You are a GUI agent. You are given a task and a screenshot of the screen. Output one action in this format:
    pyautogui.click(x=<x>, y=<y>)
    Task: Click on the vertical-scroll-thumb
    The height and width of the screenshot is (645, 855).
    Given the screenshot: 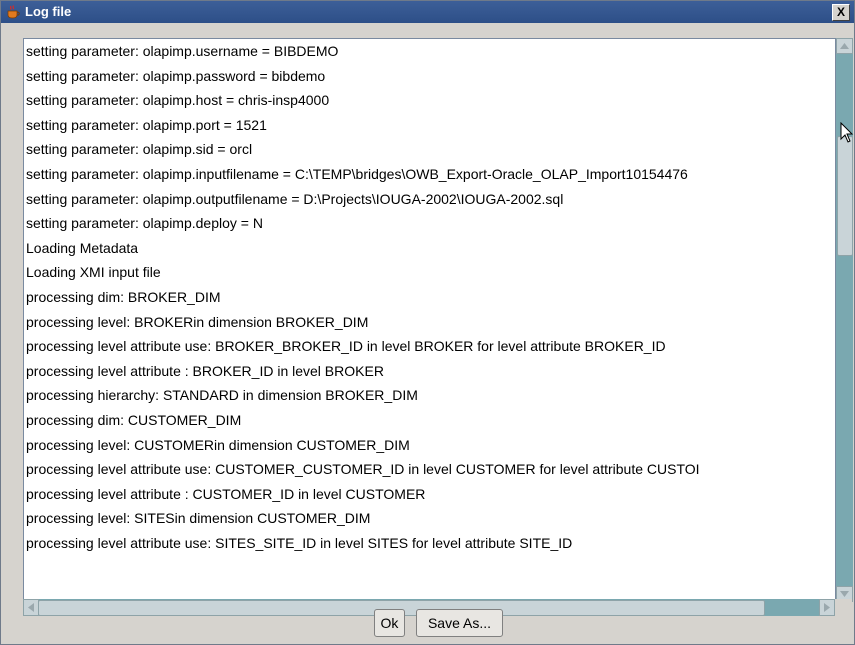 What is the action you would take?
    pyautogui.click(x=845, y=196)
    